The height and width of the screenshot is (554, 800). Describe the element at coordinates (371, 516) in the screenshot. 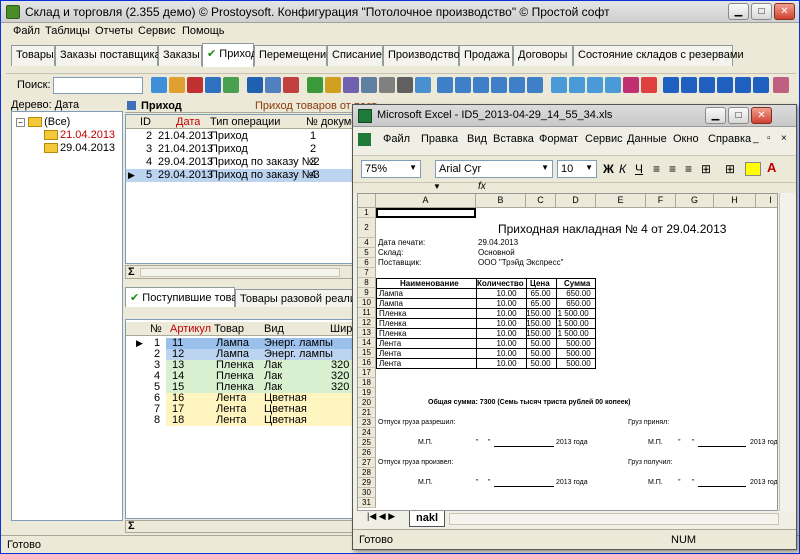

I see `first-sheet-icon: |◀` at that location.